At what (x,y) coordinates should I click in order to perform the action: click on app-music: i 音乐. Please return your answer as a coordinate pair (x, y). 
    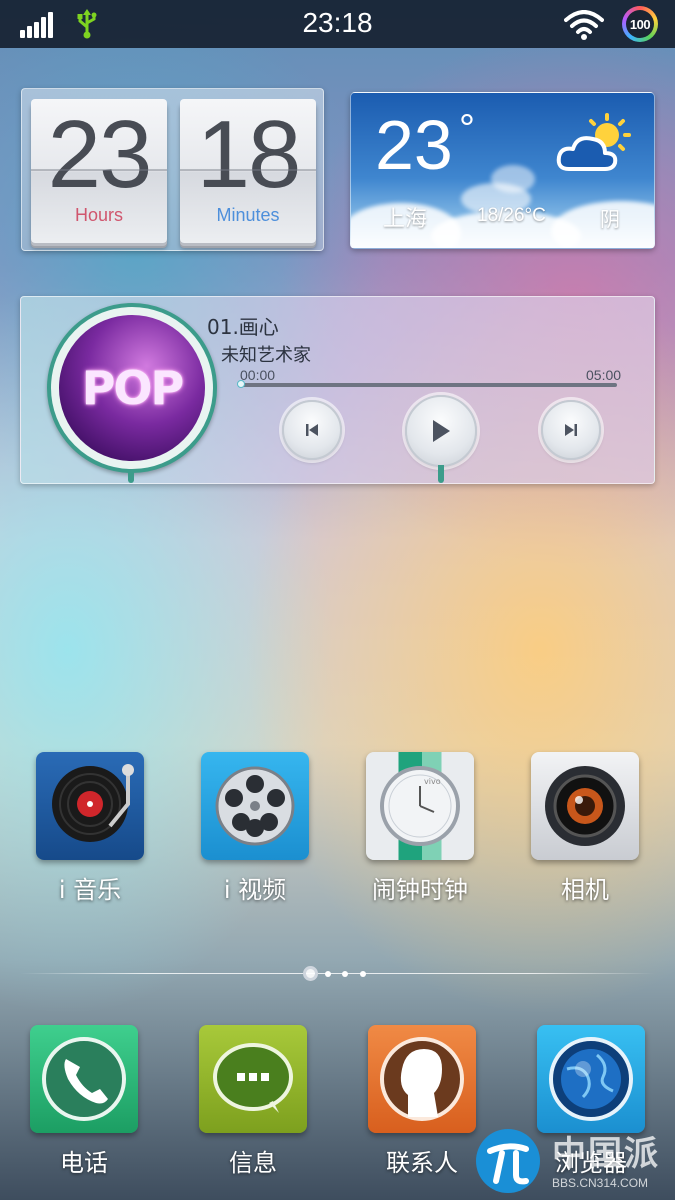
    Looking at the image, I should click on (90, 828).